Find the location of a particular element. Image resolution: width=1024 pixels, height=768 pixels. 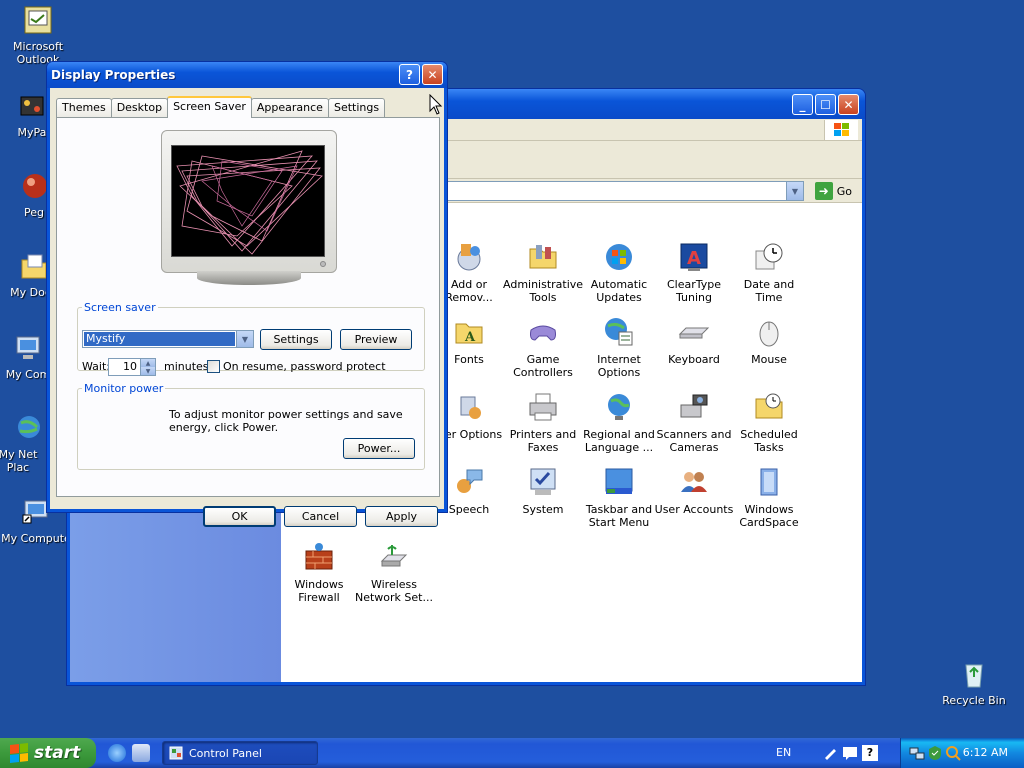

wait-minutes-stepper: 10 ▲ ▼ is located at coordinates (132, 367).